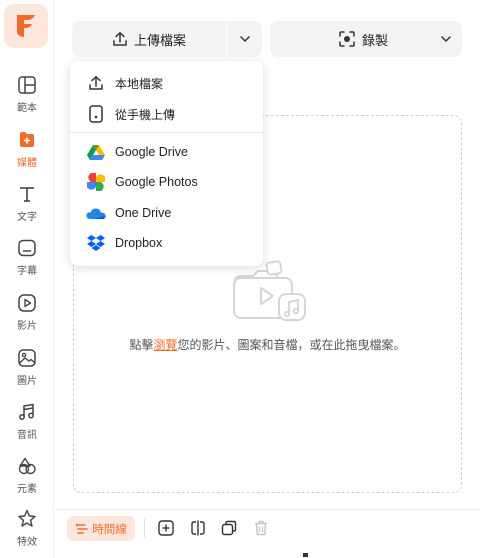 This screenshot has width=480, height=558. I want to click on sidebar-item-label: 影片, so click(27, 326).